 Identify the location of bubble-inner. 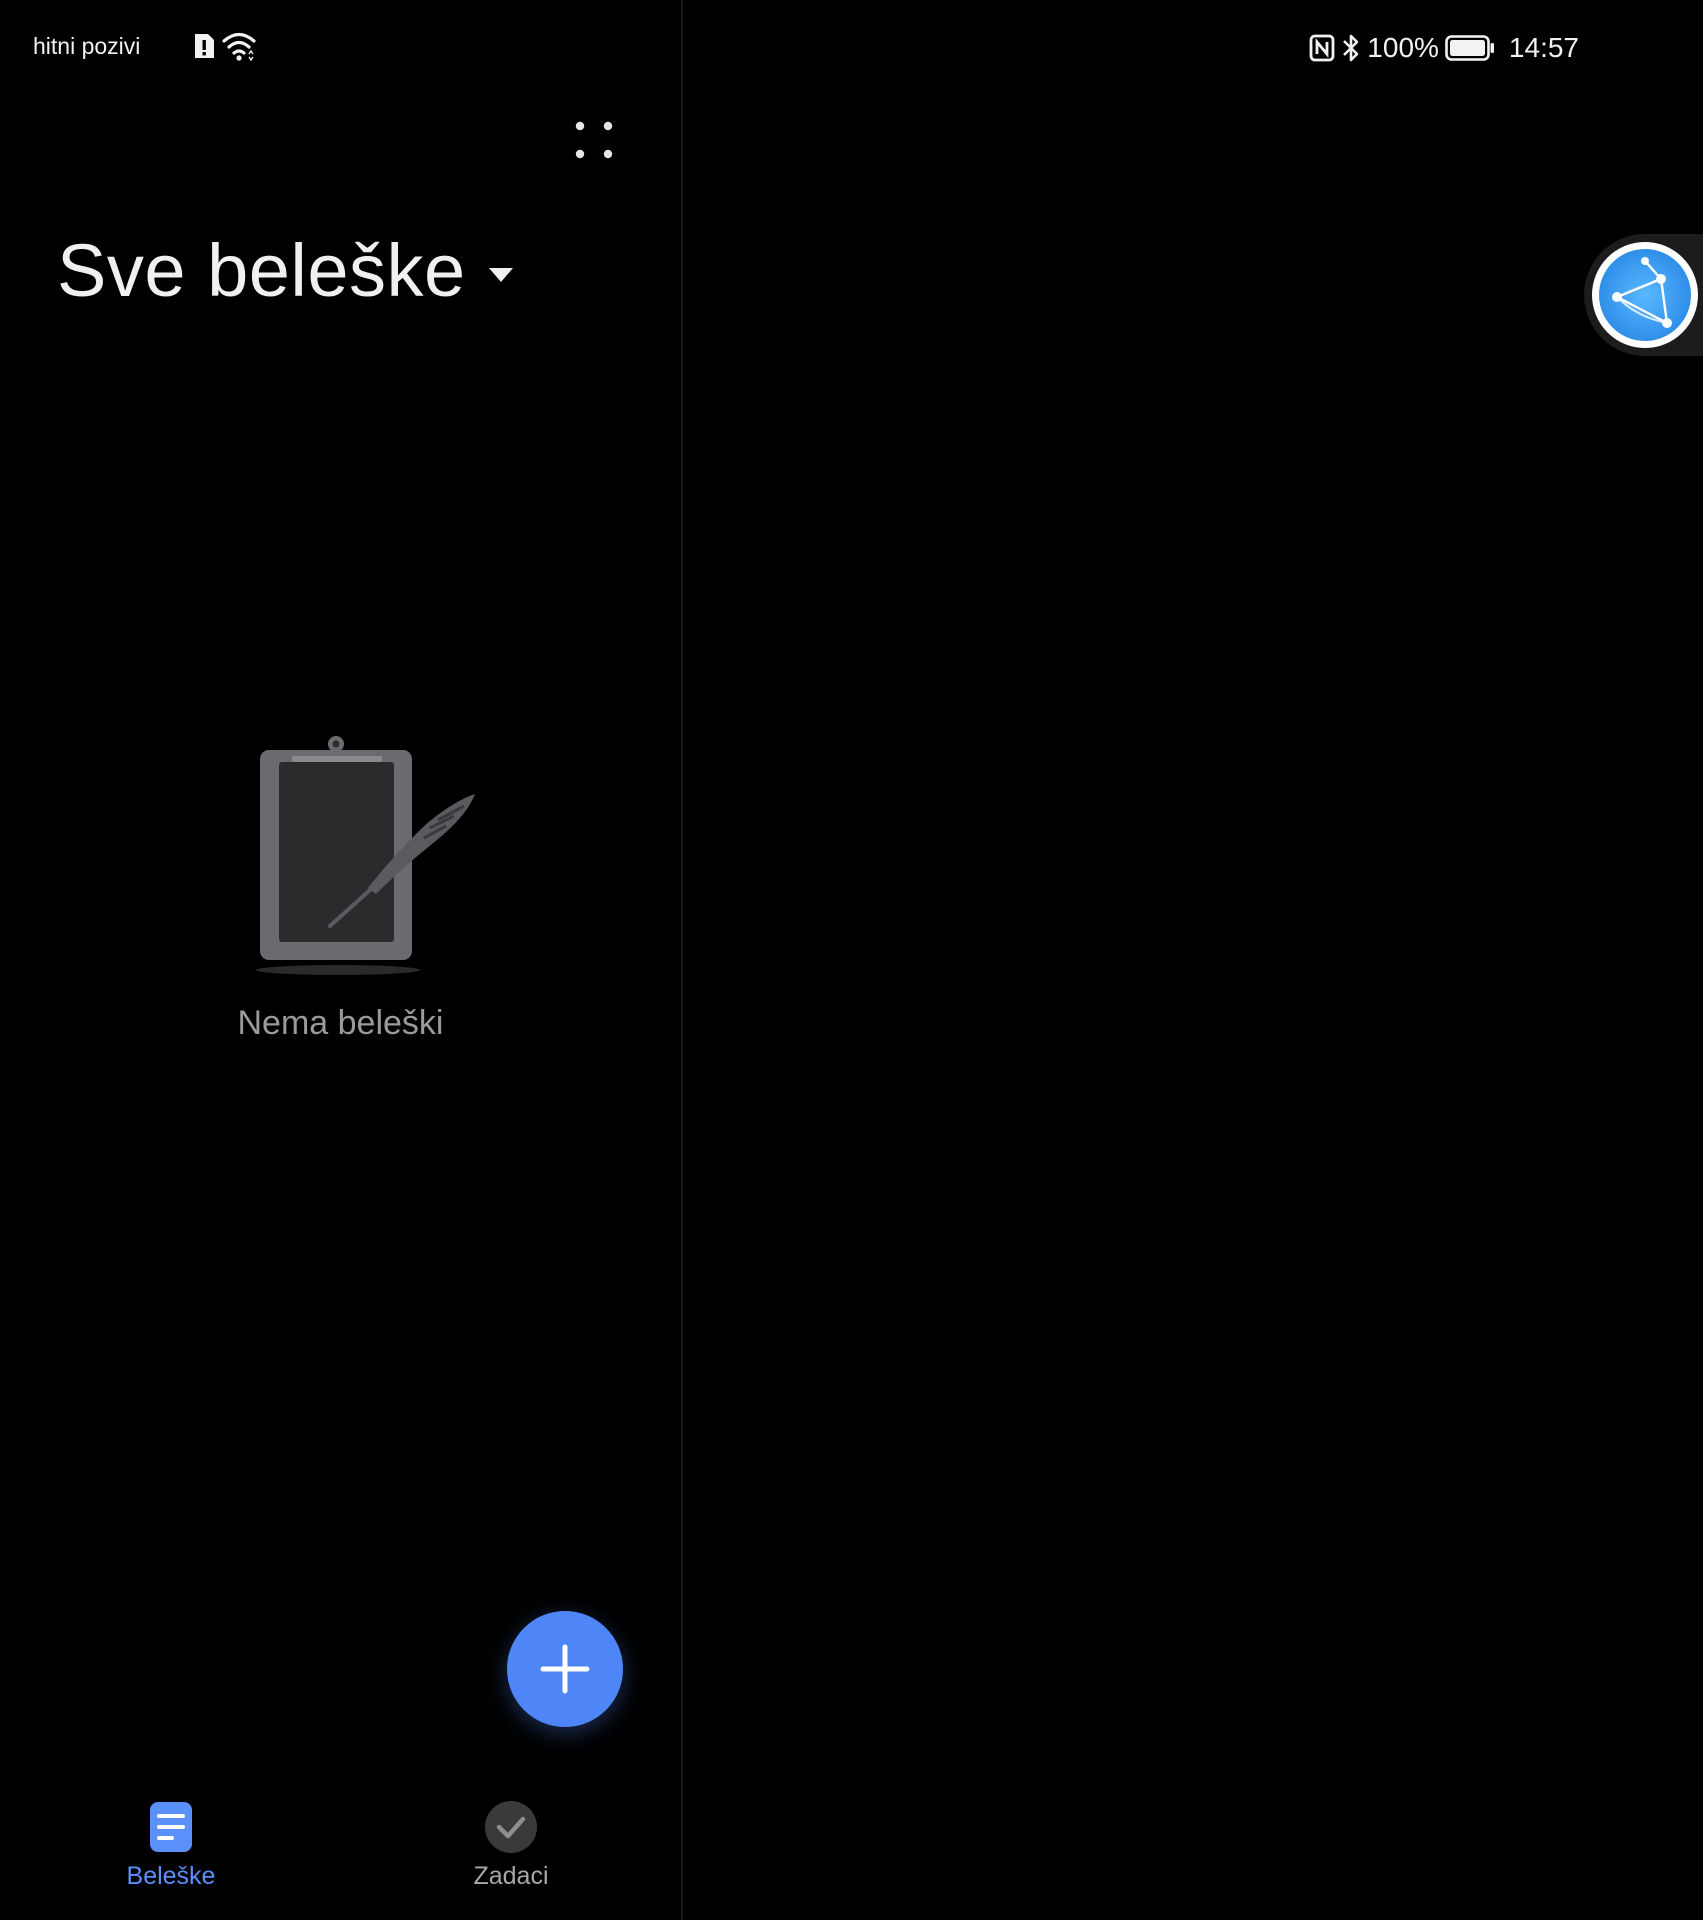
(1645, 295).